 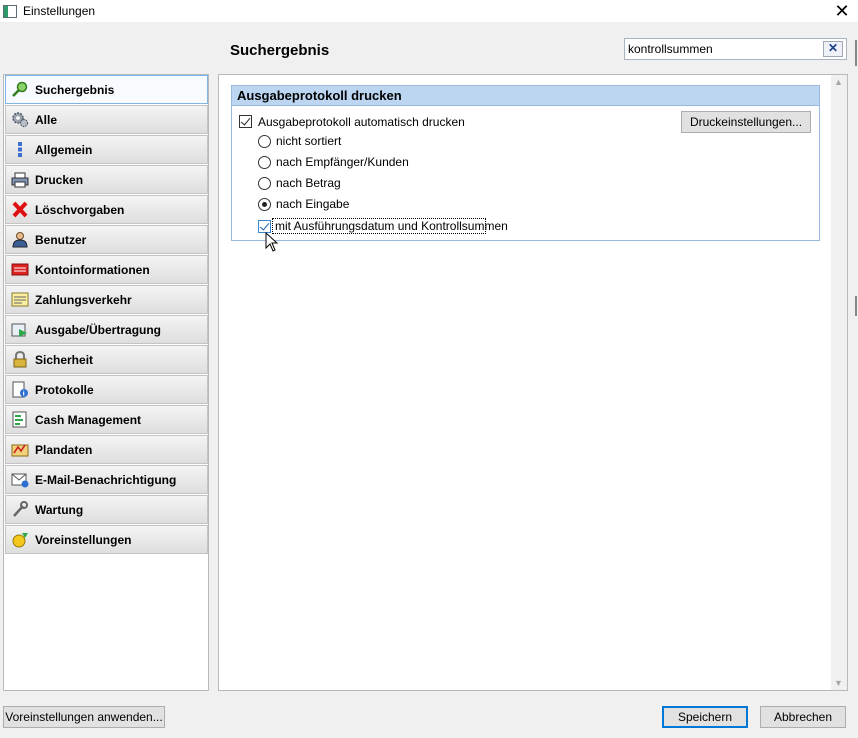 I want to click on sidebar-item-label: Alle, so click(x=46, y=120).